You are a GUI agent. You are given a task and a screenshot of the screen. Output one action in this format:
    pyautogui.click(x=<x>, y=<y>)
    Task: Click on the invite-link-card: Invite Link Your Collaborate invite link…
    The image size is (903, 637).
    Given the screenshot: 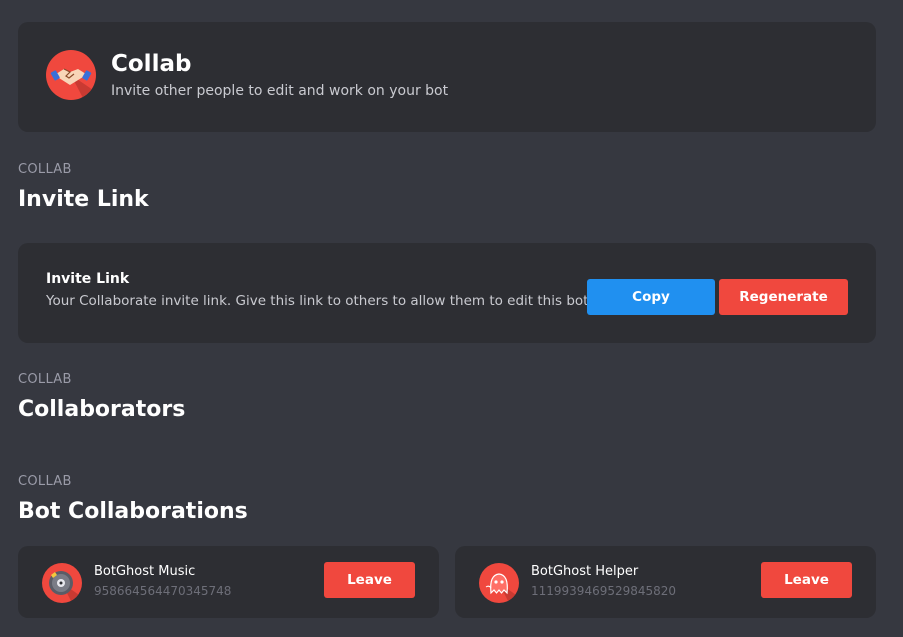 What is the action you would take?
    pyautogui.click(x=447, y=293)
    